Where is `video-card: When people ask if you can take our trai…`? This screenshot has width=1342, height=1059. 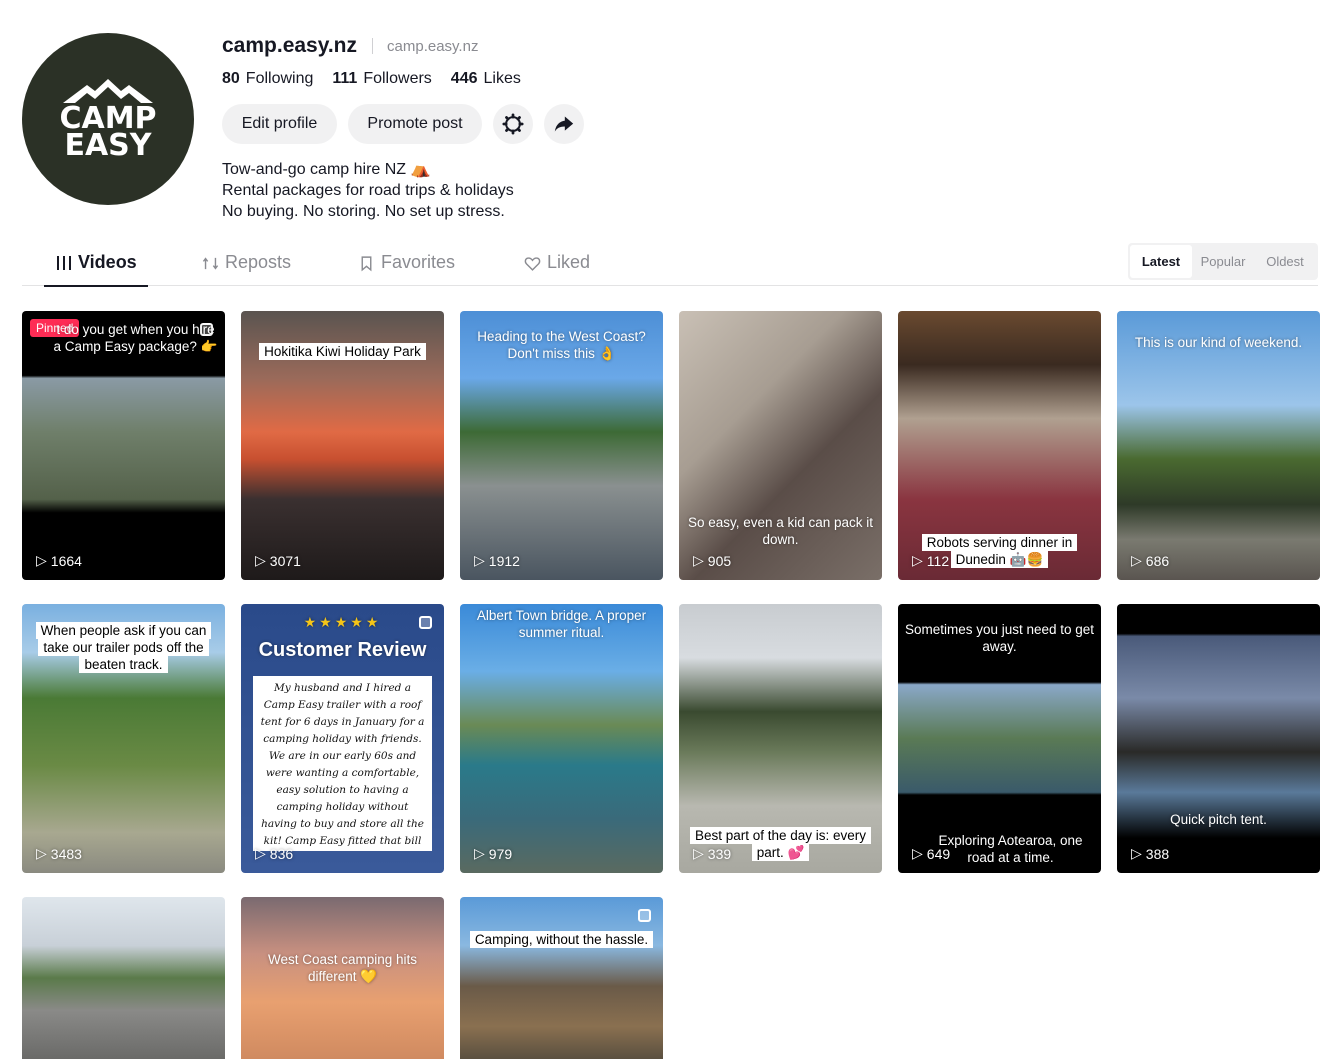
video-card: When people ask if you can take our trai… is located at coordinates (123, 738).